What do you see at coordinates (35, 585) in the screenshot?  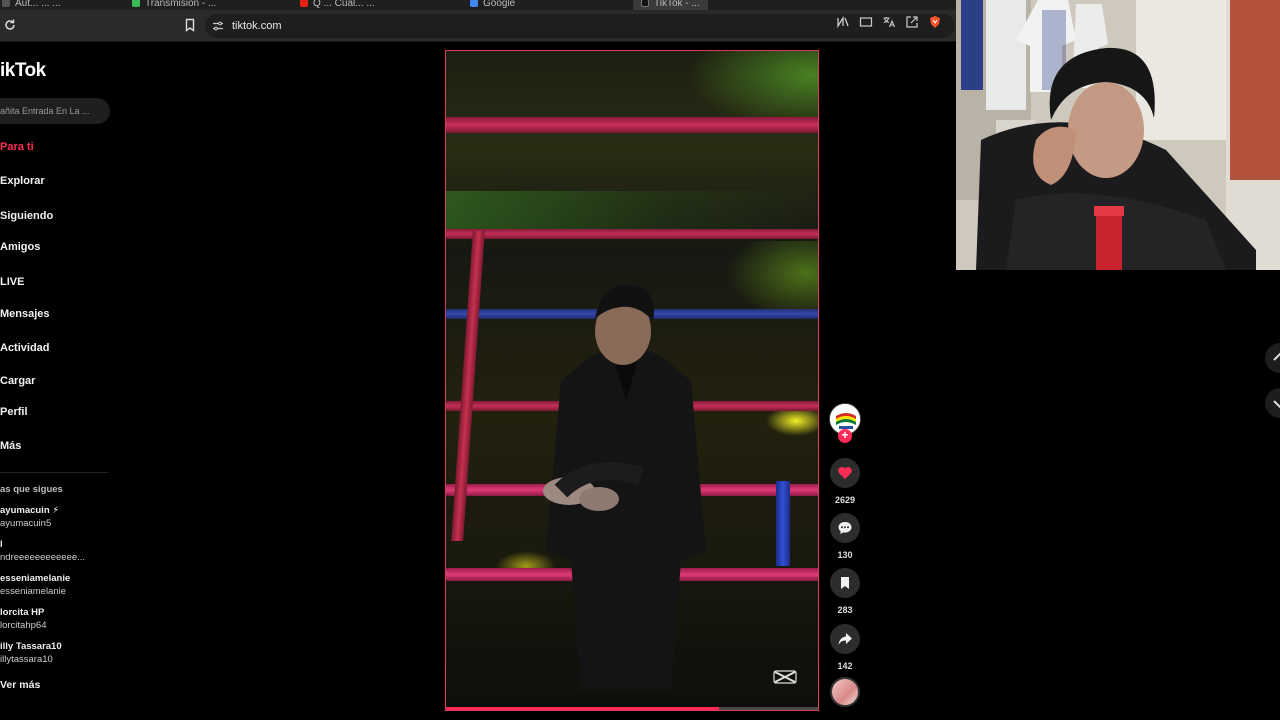 I see `followed-account: esseniamelanie esseniamelanie` at bounding box center [35, 585].